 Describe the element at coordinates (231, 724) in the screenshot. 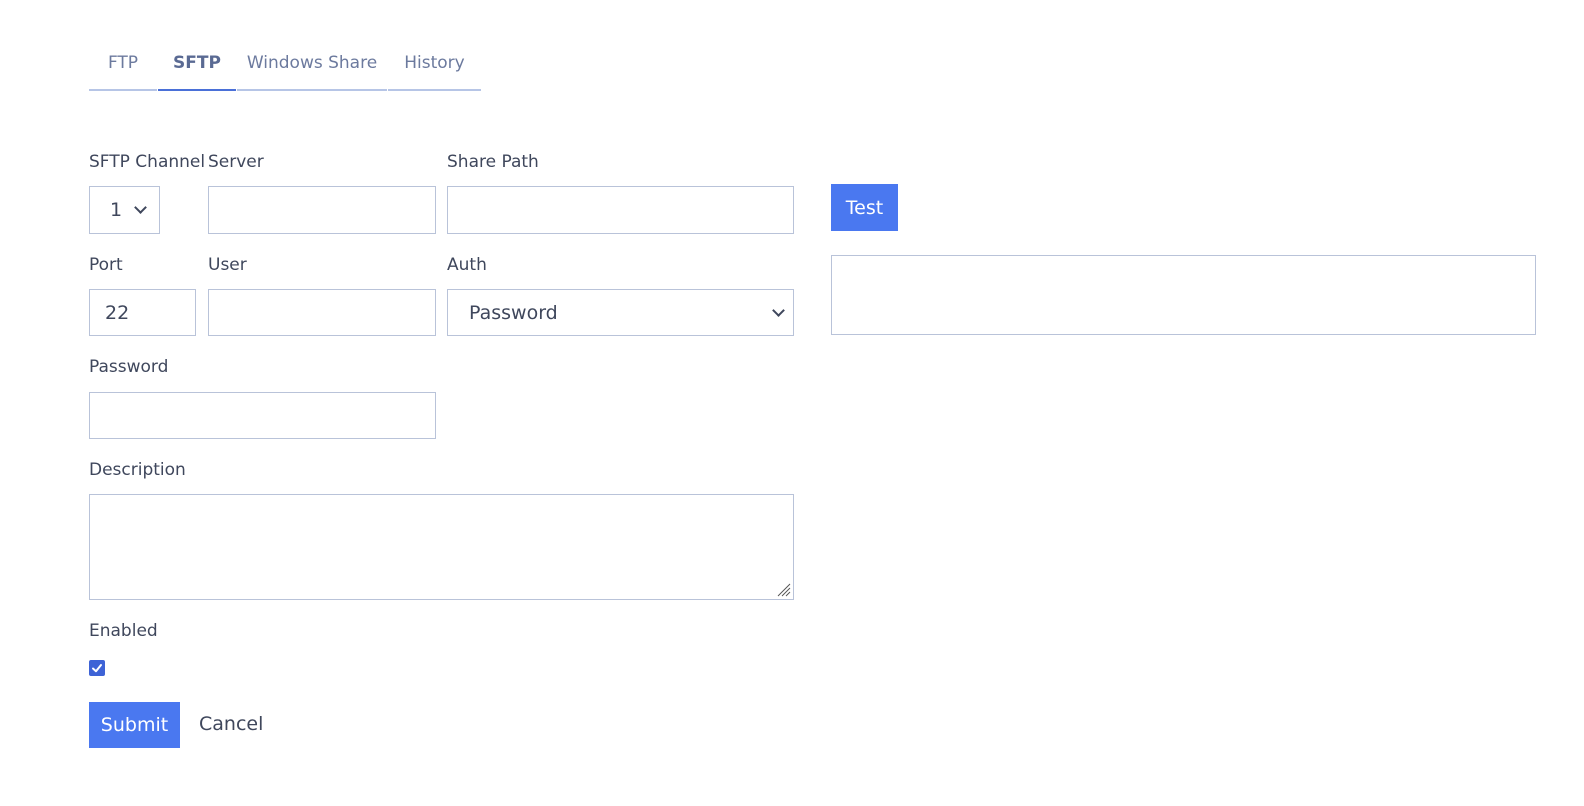

I see `cancel-button: Cancel` at that location.